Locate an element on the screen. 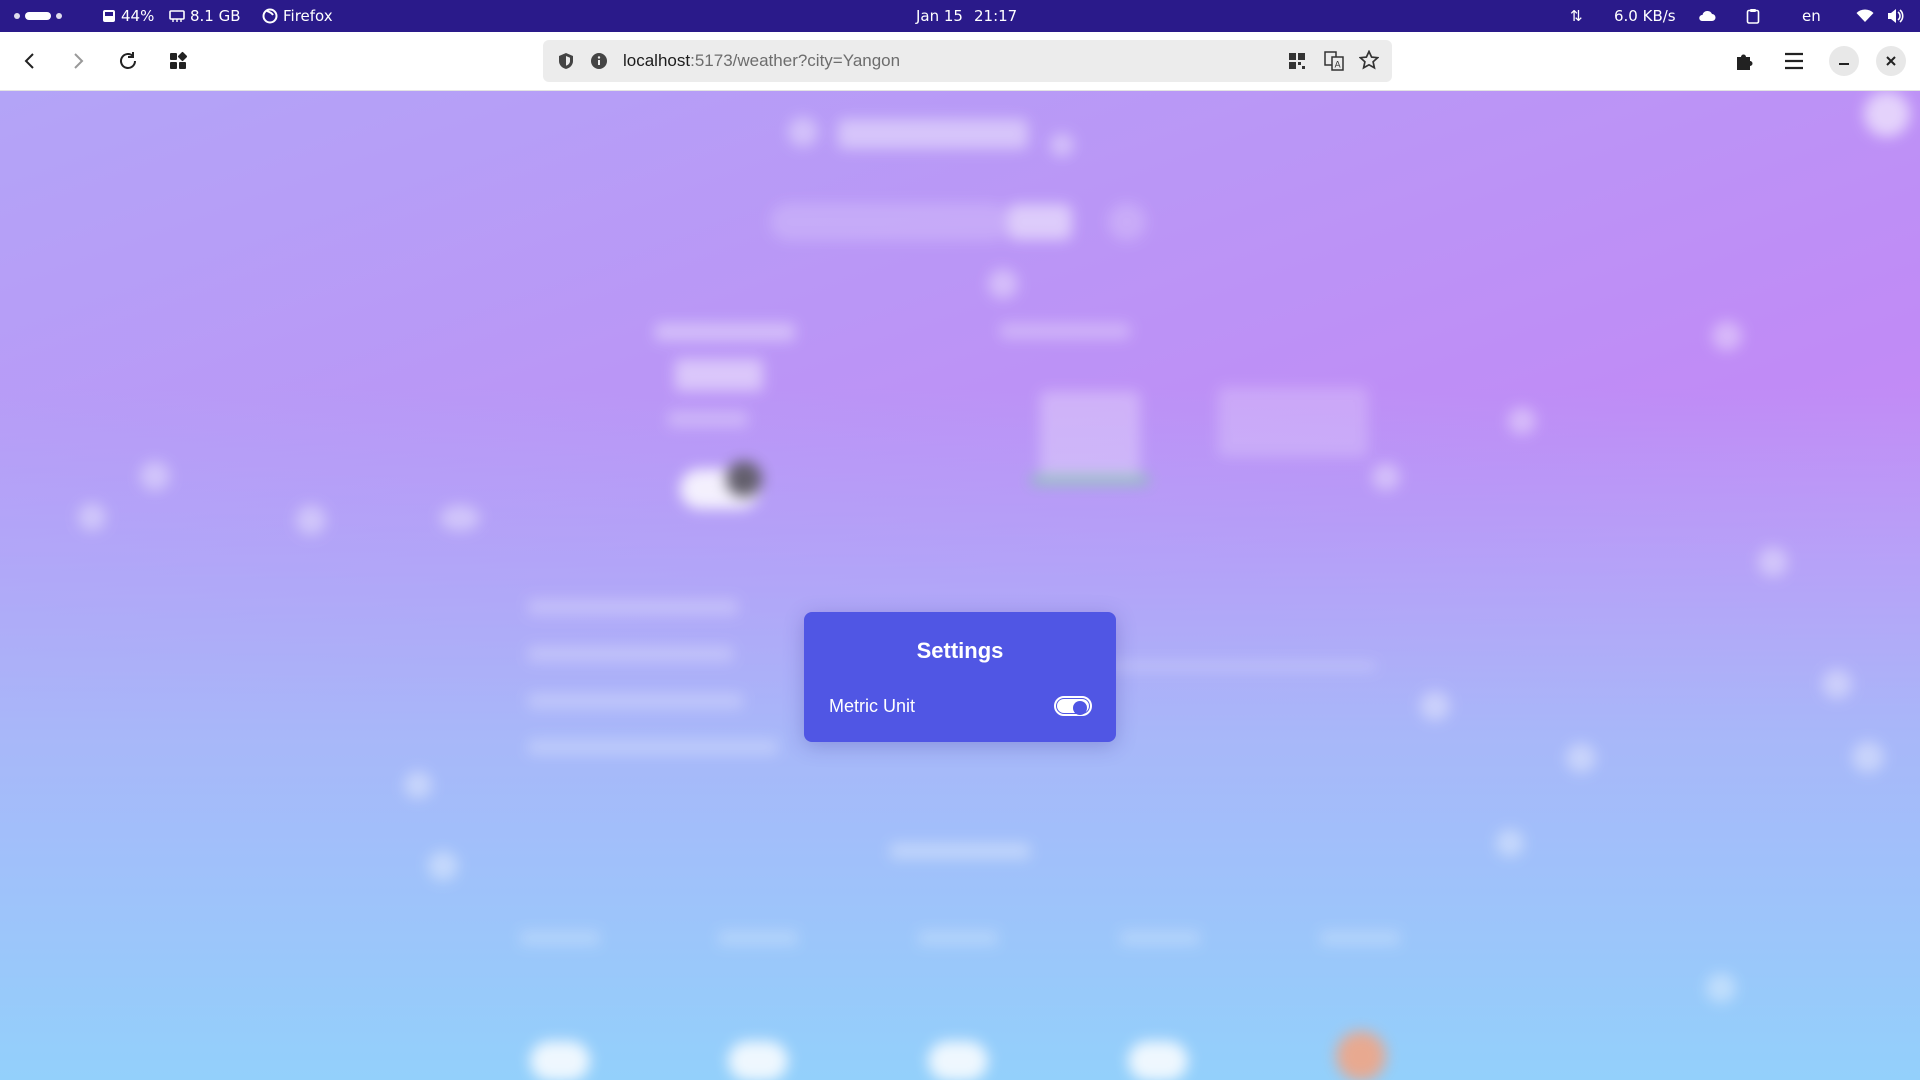  cloud-icon is located at coordinates (1707, 16).